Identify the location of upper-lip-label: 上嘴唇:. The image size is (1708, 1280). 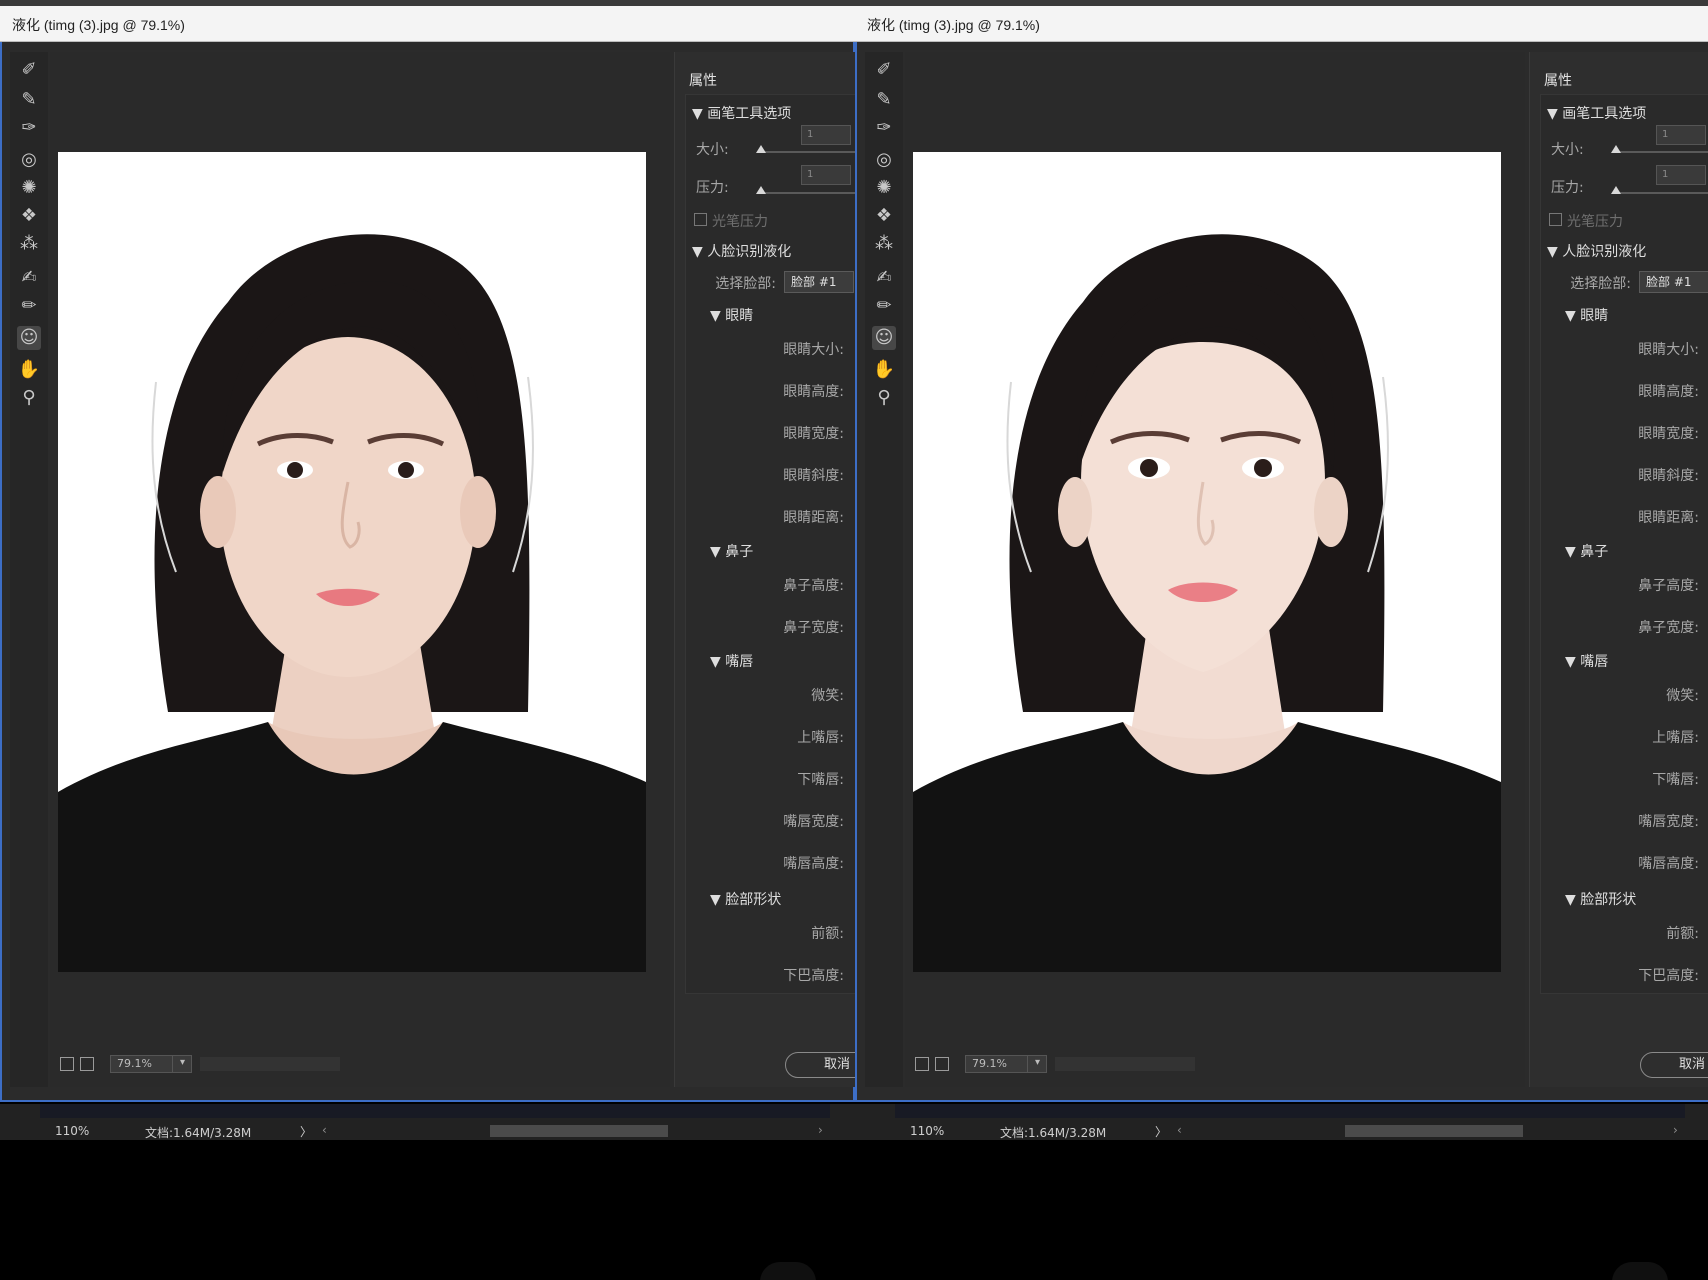
(1675, 738).